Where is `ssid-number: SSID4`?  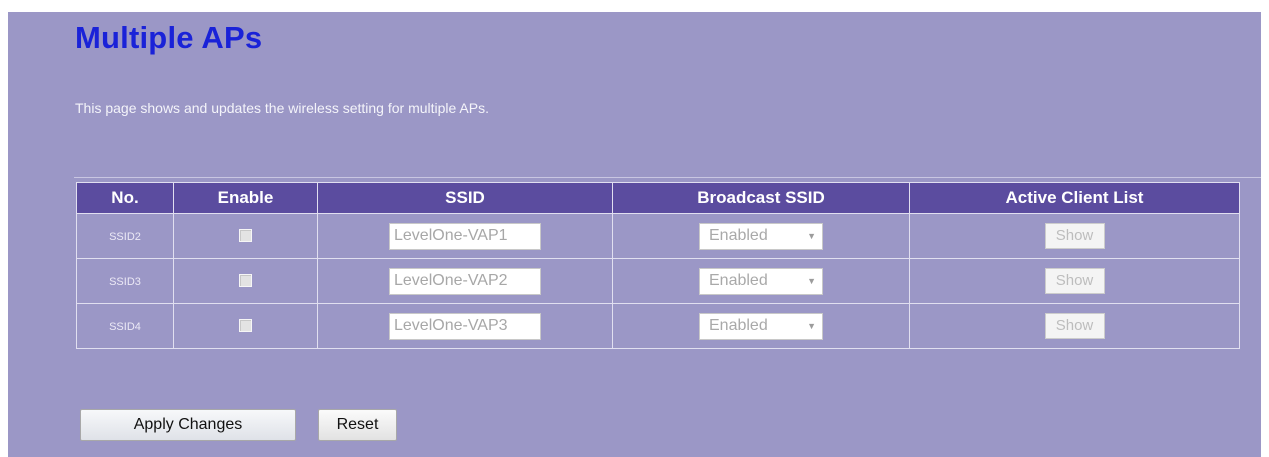
ssid-number: SSID4 is located at coordinates (125, 327).